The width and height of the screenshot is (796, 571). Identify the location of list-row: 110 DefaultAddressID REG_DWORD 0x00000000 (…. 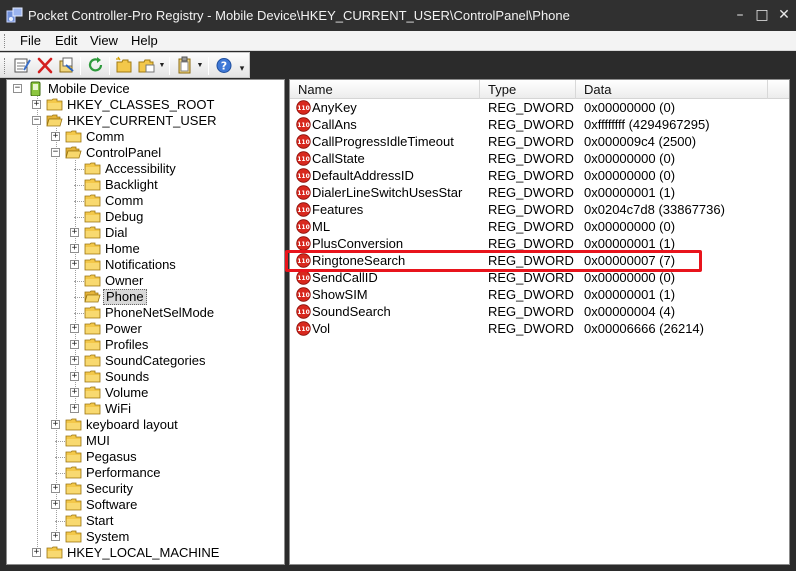
(530, 175).